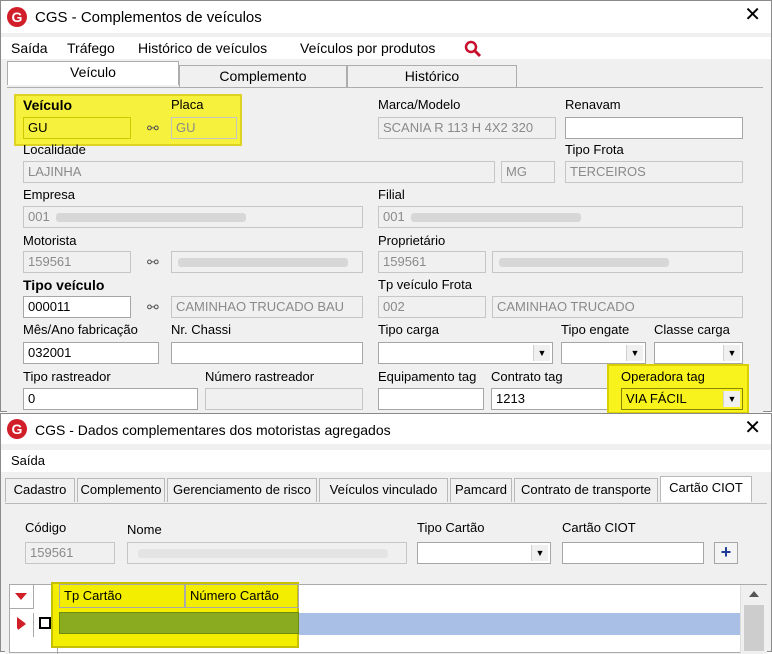 Image resolution: width=772 pixels, height=654 pixels. Describe the element at coordinates (64, 285) in the screenshot. I see `tipo-veiculo-label: Tipo veículo` at that location.